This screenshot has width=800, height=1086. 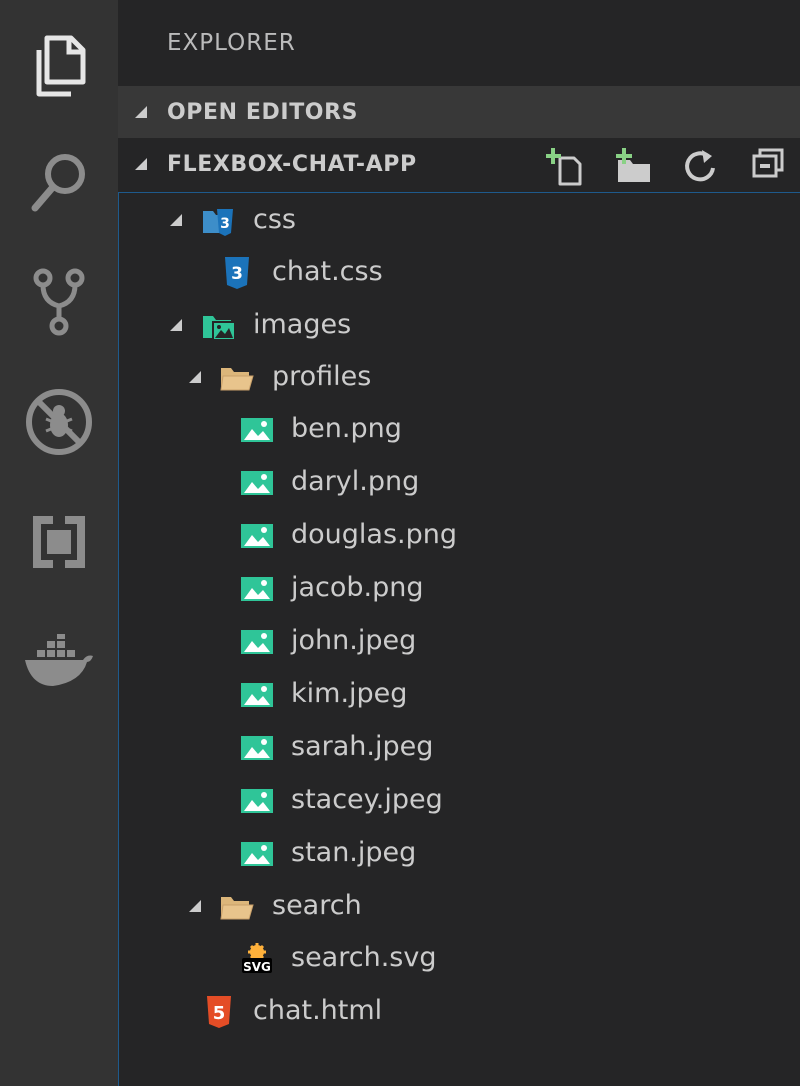 What do you see at coordinates (317, 905) in the screenshot?
I see `tree-item-label: search` at bounding box center [317, 905].